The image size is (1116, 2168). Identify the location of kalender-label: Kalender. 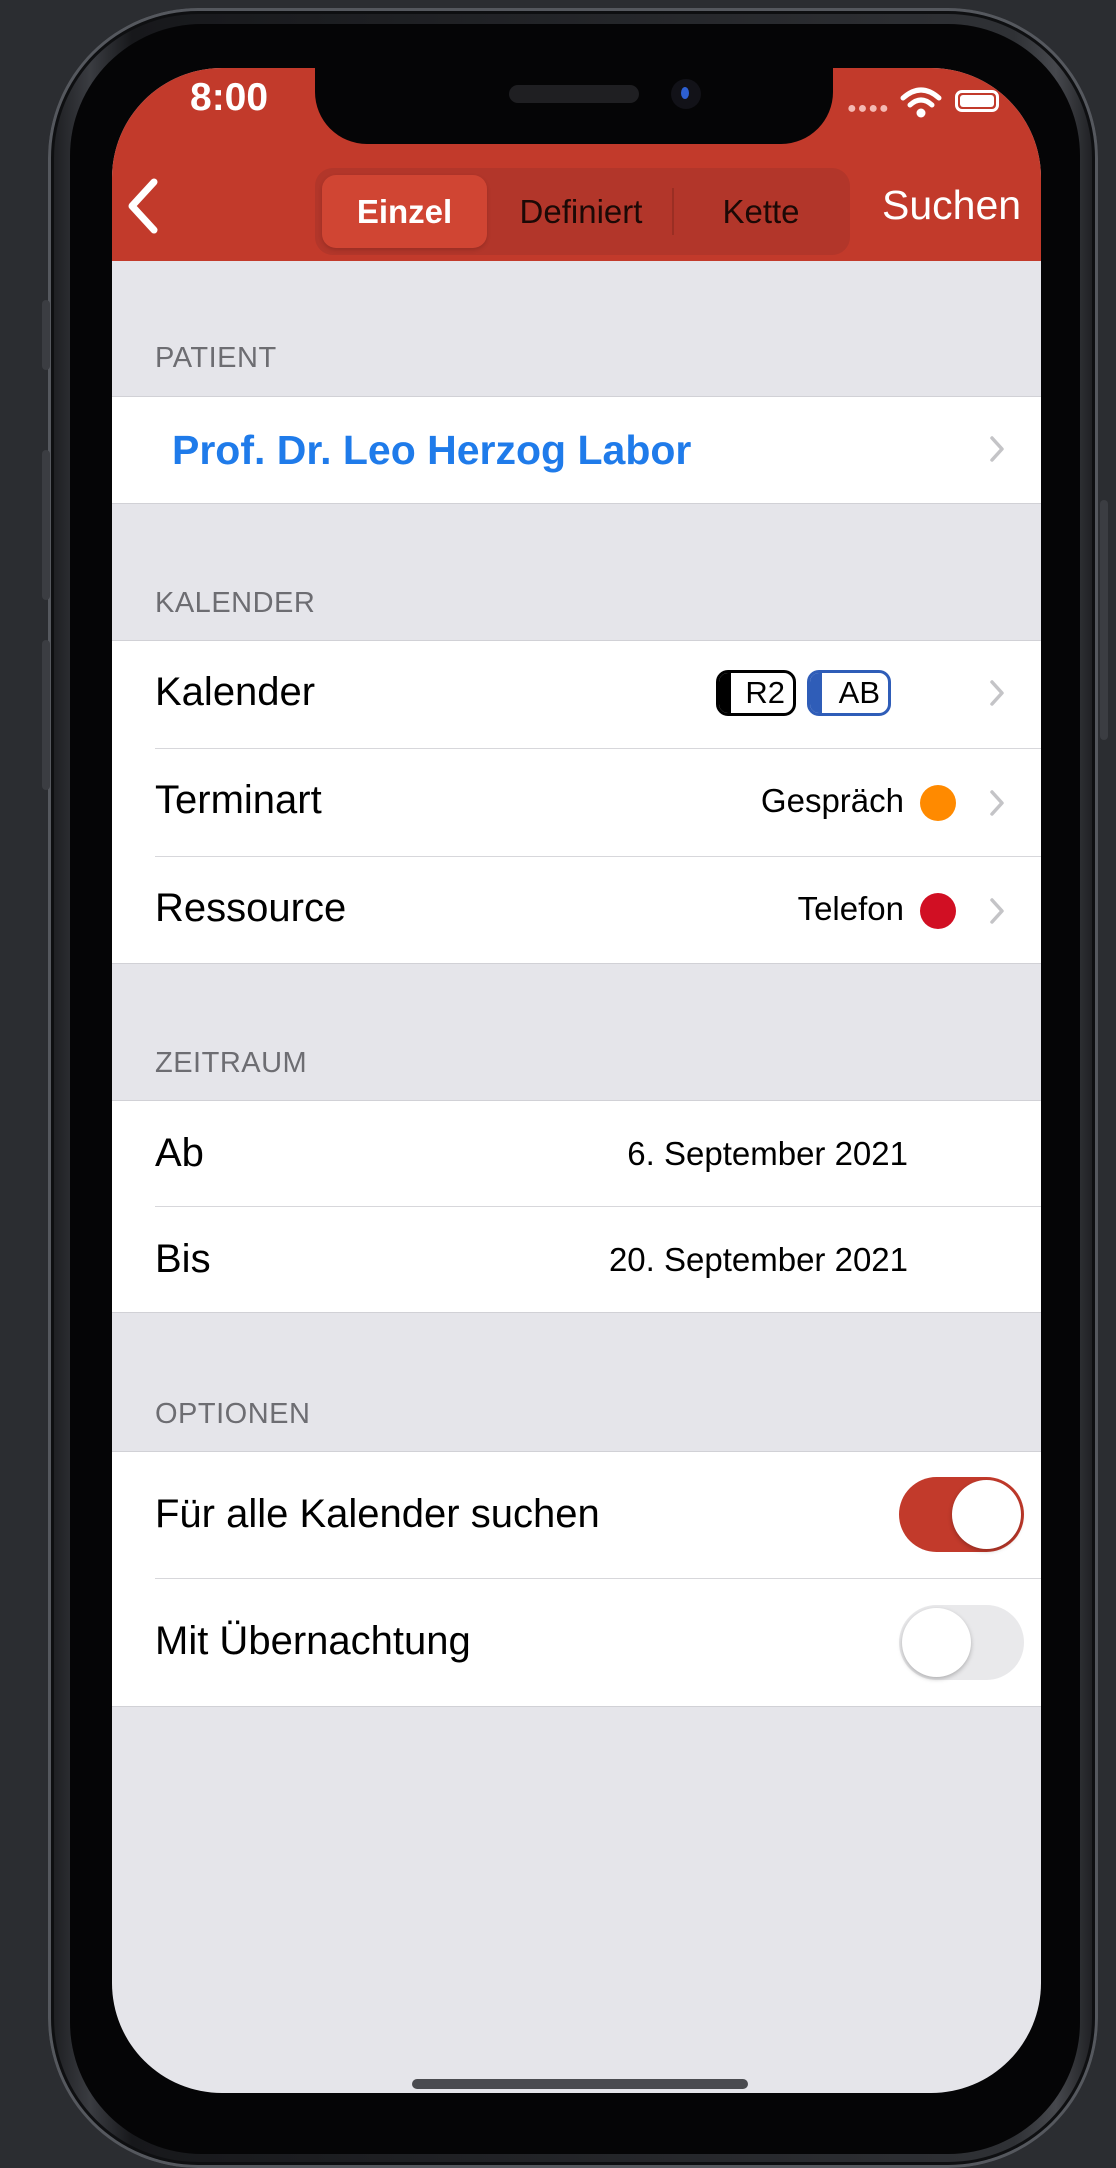
(235, 692).